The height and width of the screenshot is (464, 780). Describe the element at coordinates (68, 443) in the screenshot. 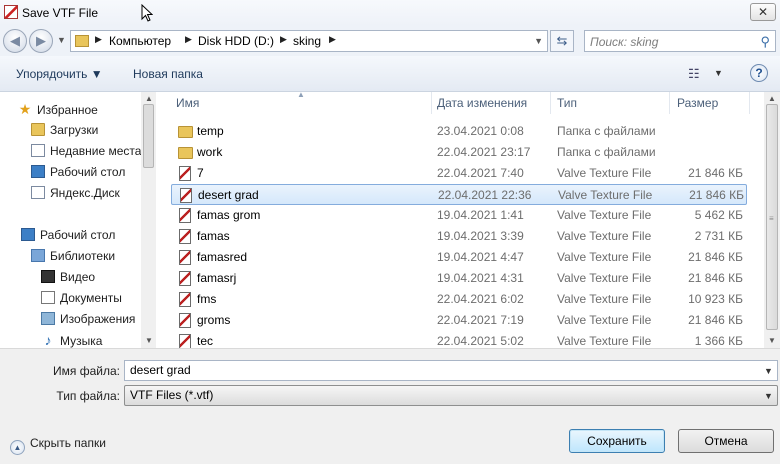

I see `hide-folders-label: Скрыть папки` at that location.